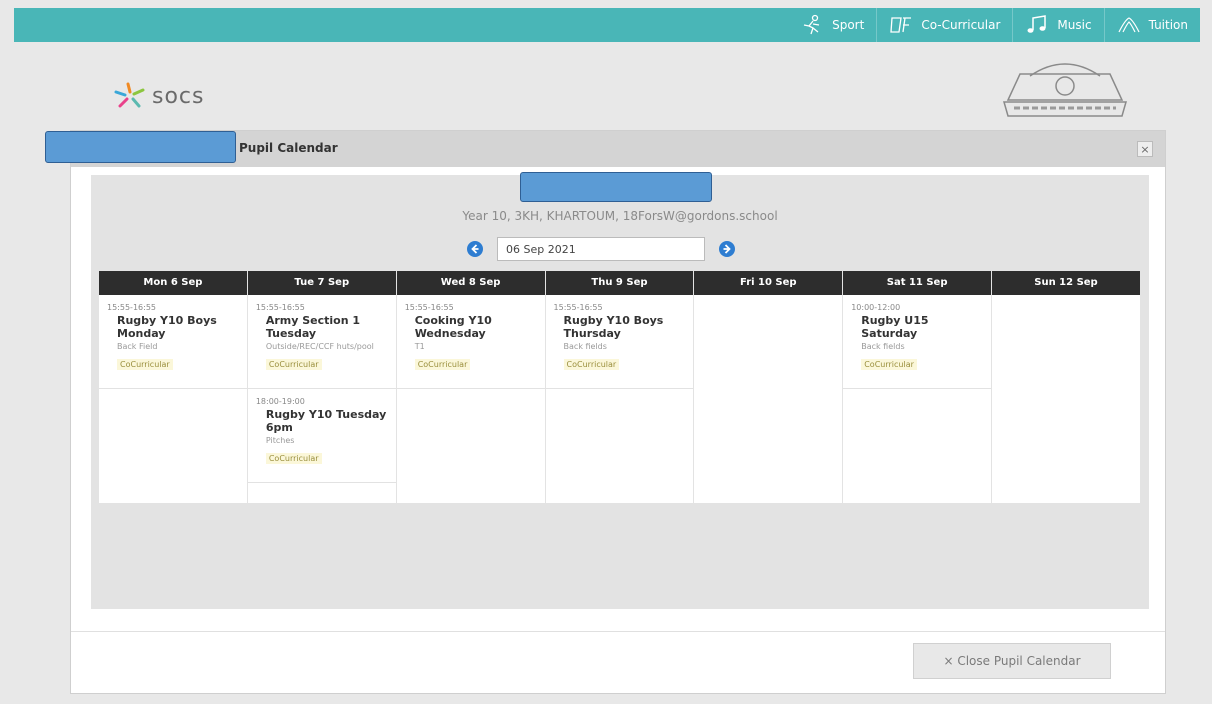 This screenshot has width=1212, height=704. What do you see at coordinates (876, 307) in the screenshot?
I see `event-time: 10:00-12:00` at bounding box center [876, 307].